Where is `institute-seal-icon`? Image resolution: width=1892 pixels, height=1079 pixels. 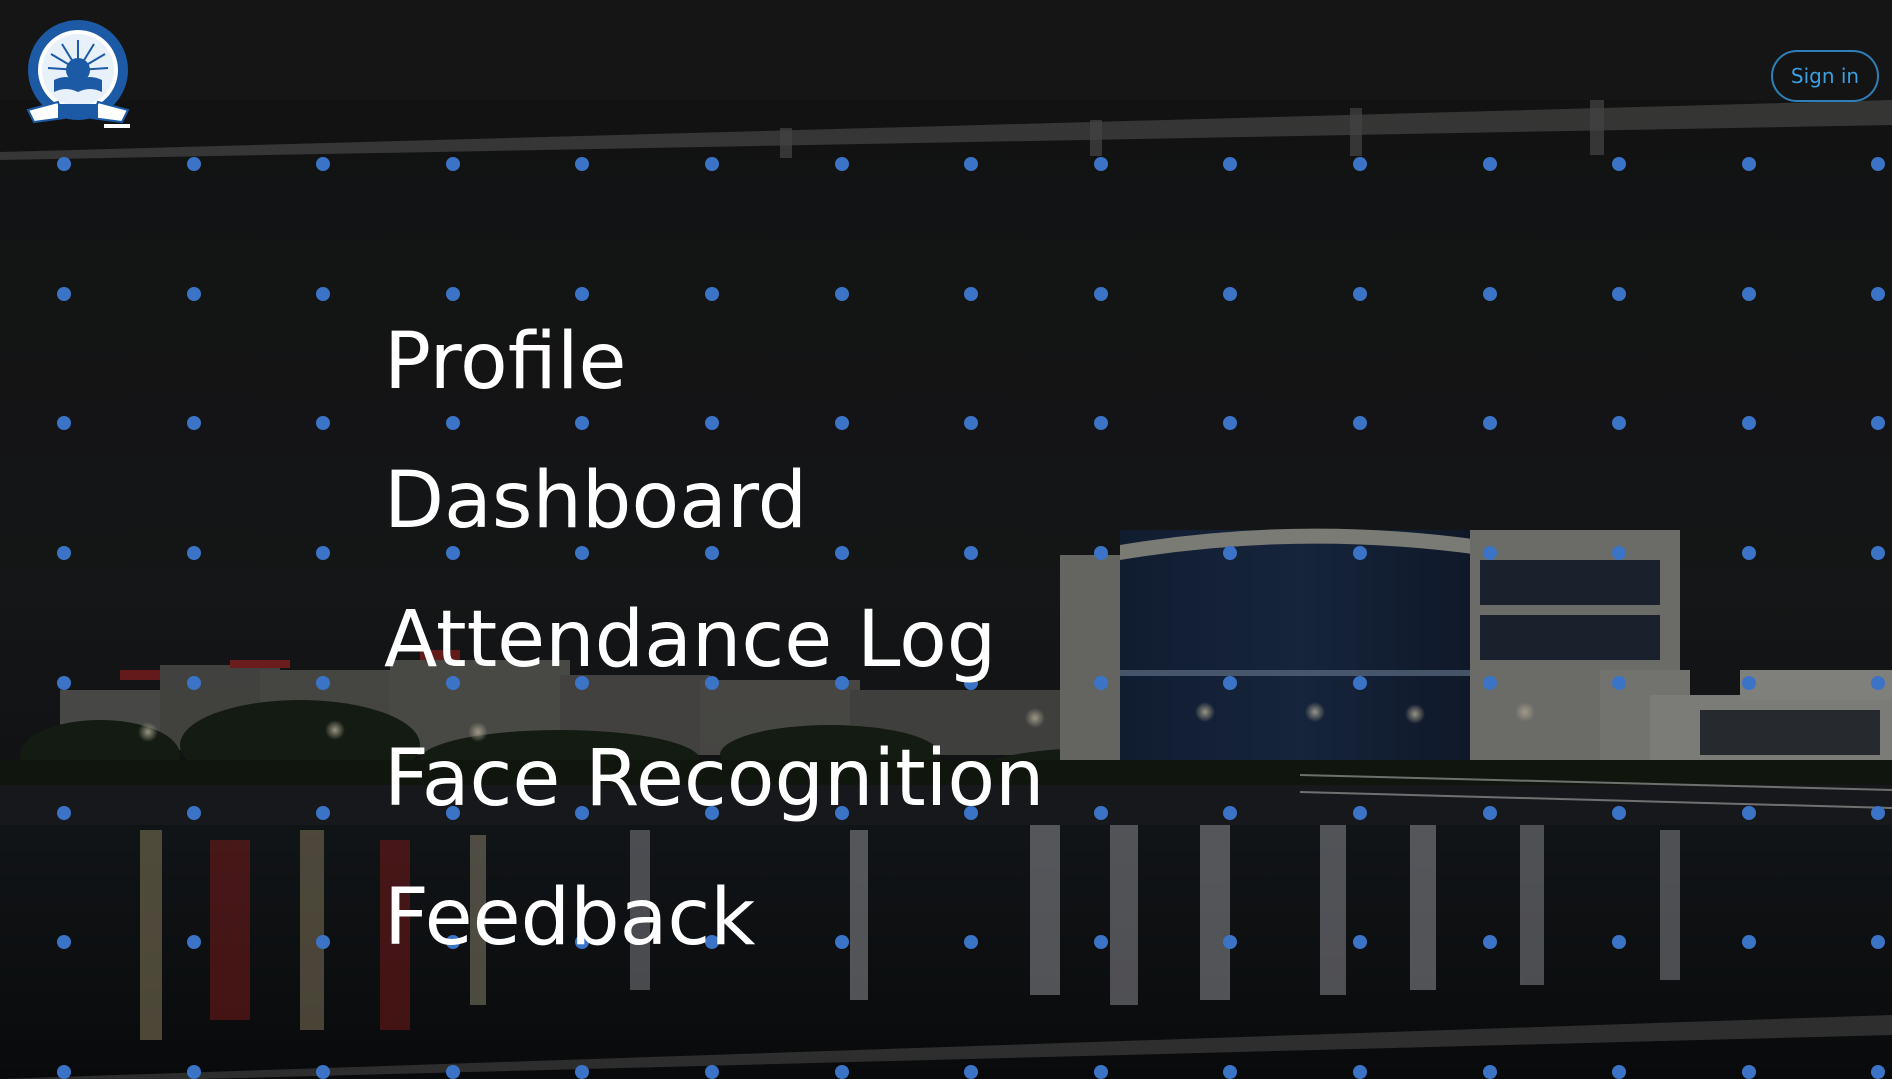
institute-seal-icon is located at coordinates (79, 75).